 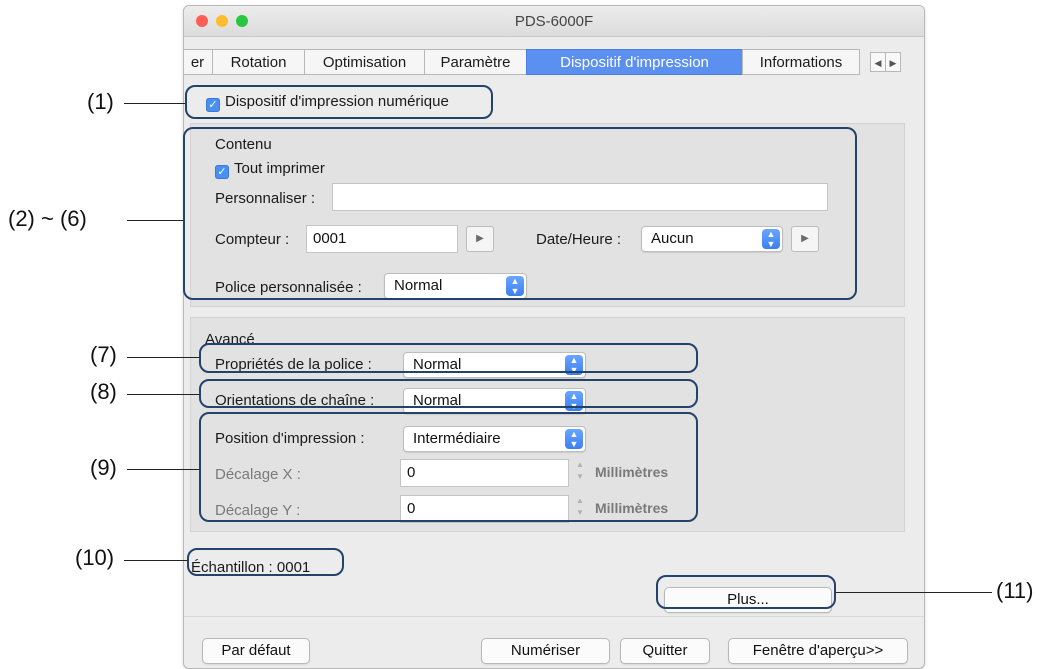 I want to click on tab-partial: er, so click(x=198, y=62).